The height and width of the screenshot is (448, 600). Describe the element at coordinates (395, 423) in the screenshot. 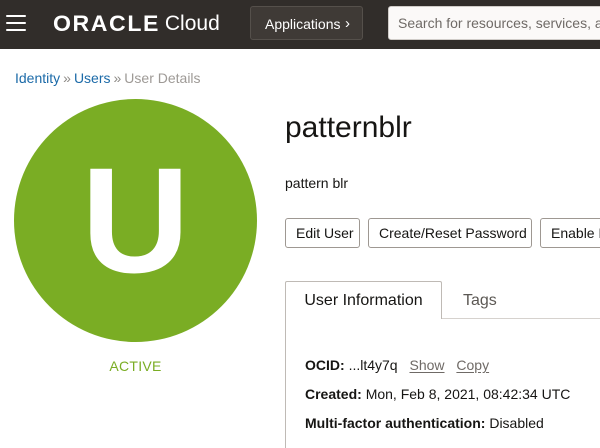

I see `mfa-label: Multi-factor authentication:` at that location.